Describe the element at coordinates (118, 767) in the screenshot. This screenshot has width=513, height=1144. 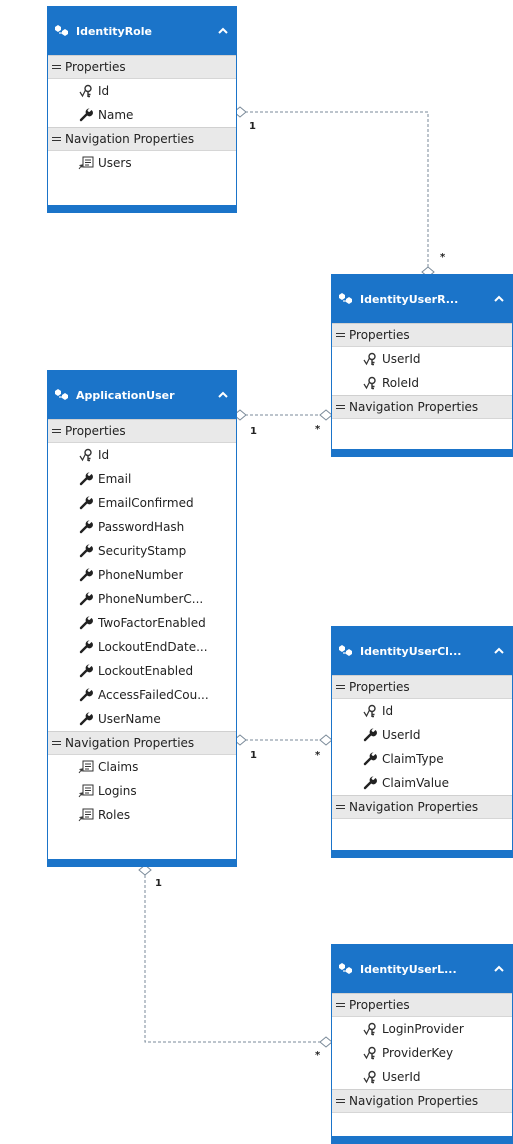
I see `navigation-name: Claims` at that location.